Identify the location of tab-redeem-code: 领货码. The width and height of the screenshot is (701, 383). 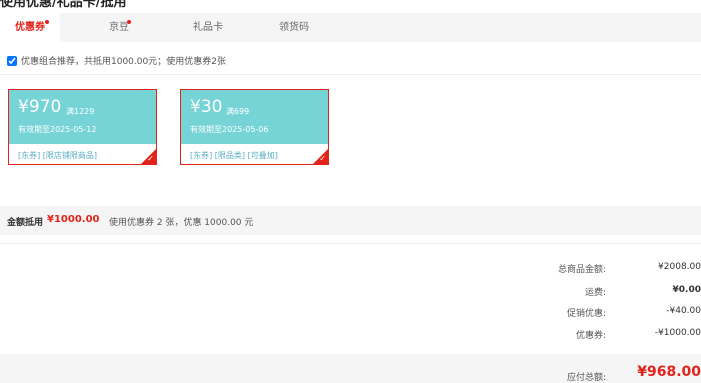
(294, 27).